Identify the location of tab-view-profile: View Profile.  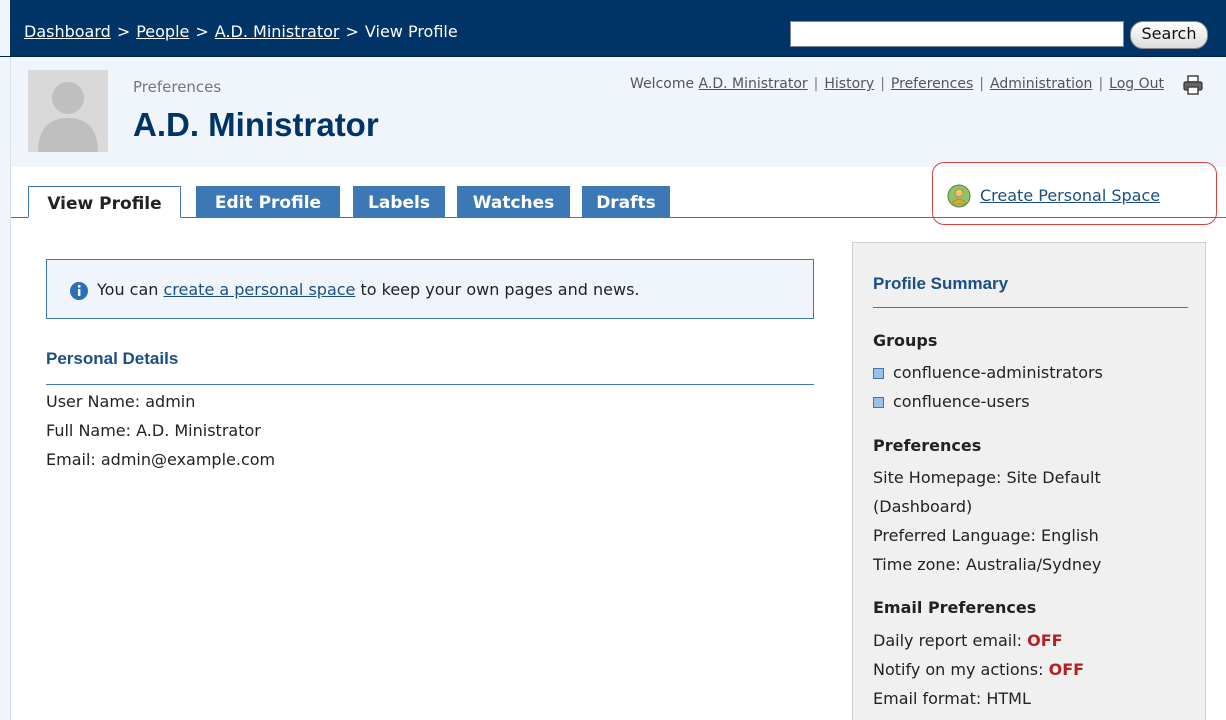
(104, 202).